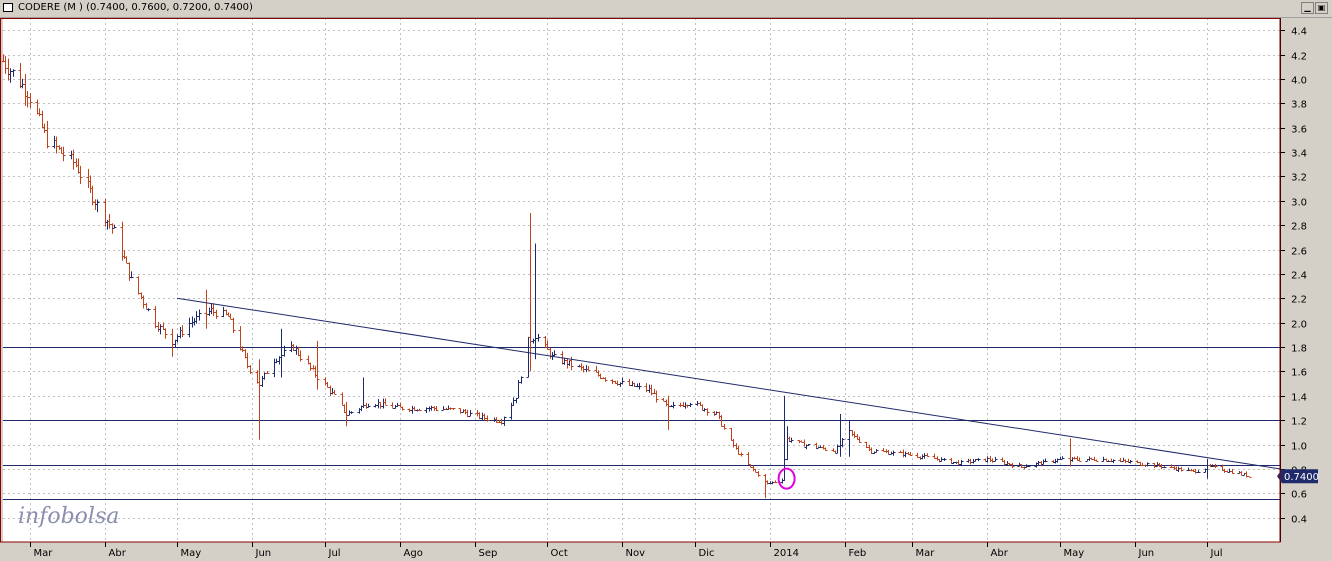  I want to click on chart-window-icon, so click(8, 7).